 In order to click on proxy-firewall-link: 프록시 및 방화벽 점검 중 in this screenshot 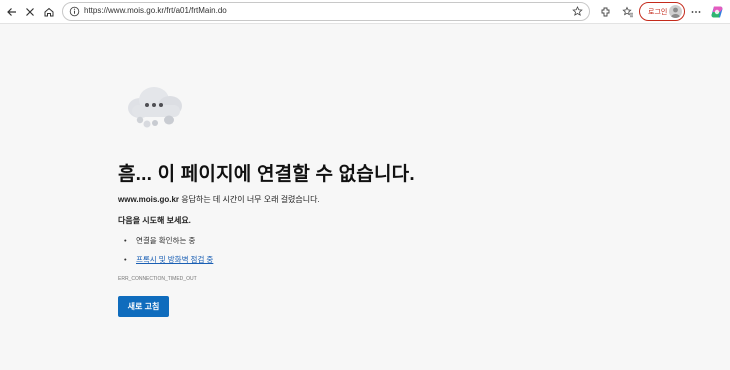, I will do `click(174, 259)`.